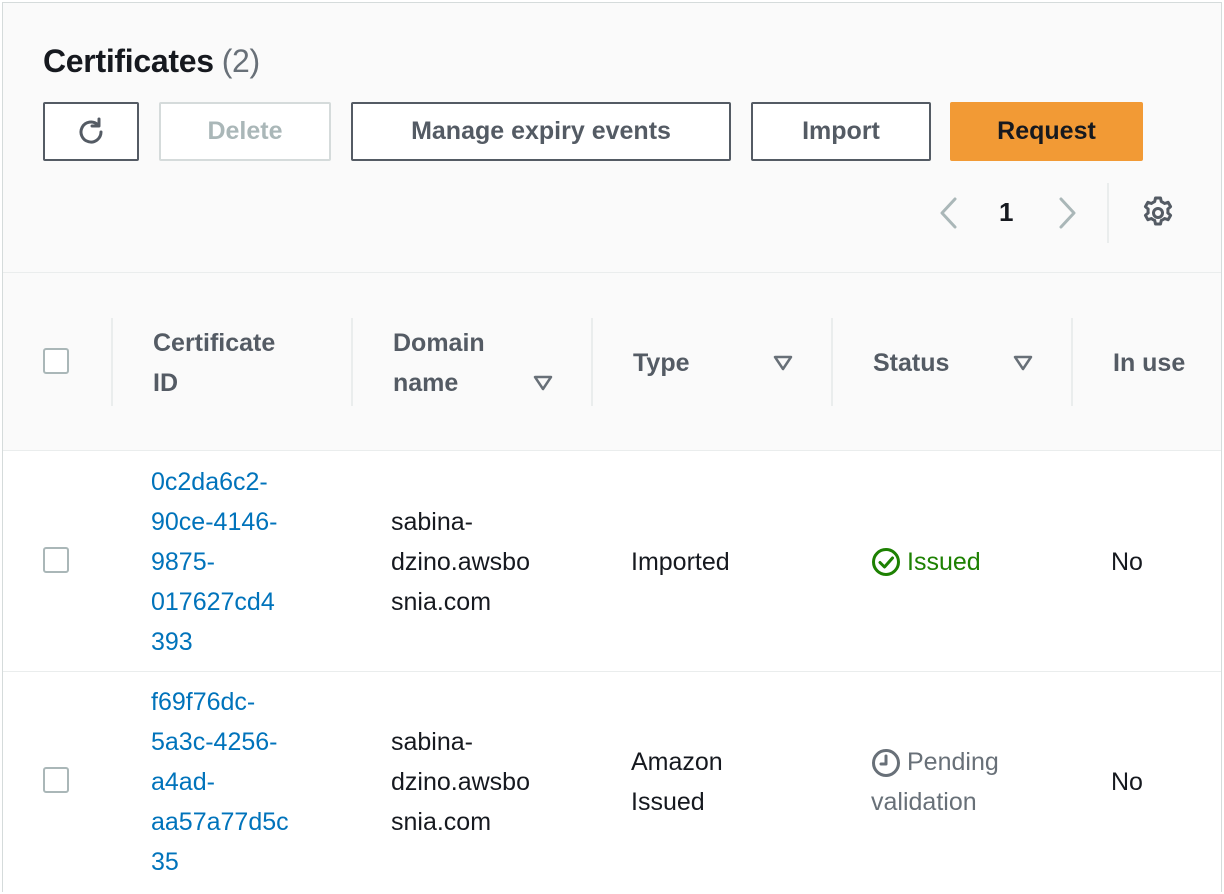  Describe the element at coordinates (541, 131) in the screenshot. I see `manage-expiry-events-button: Manage expiry events` at that location.